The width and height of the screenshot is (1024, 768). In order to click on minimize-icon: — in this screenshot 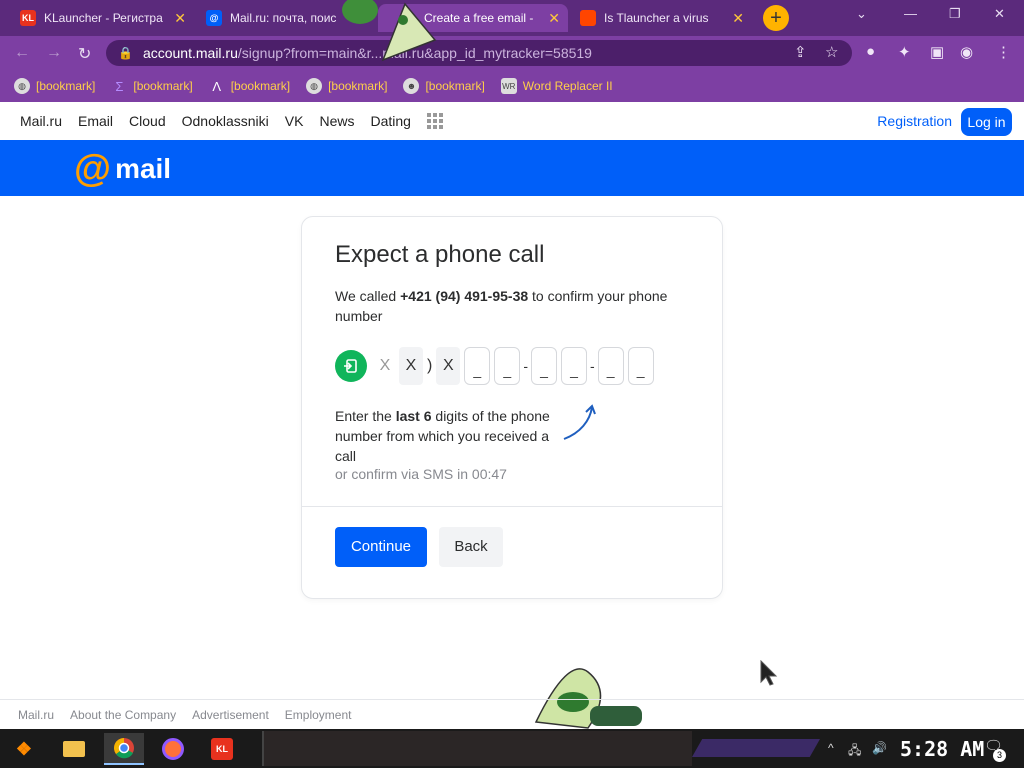, I will do `click(910, 13)`.